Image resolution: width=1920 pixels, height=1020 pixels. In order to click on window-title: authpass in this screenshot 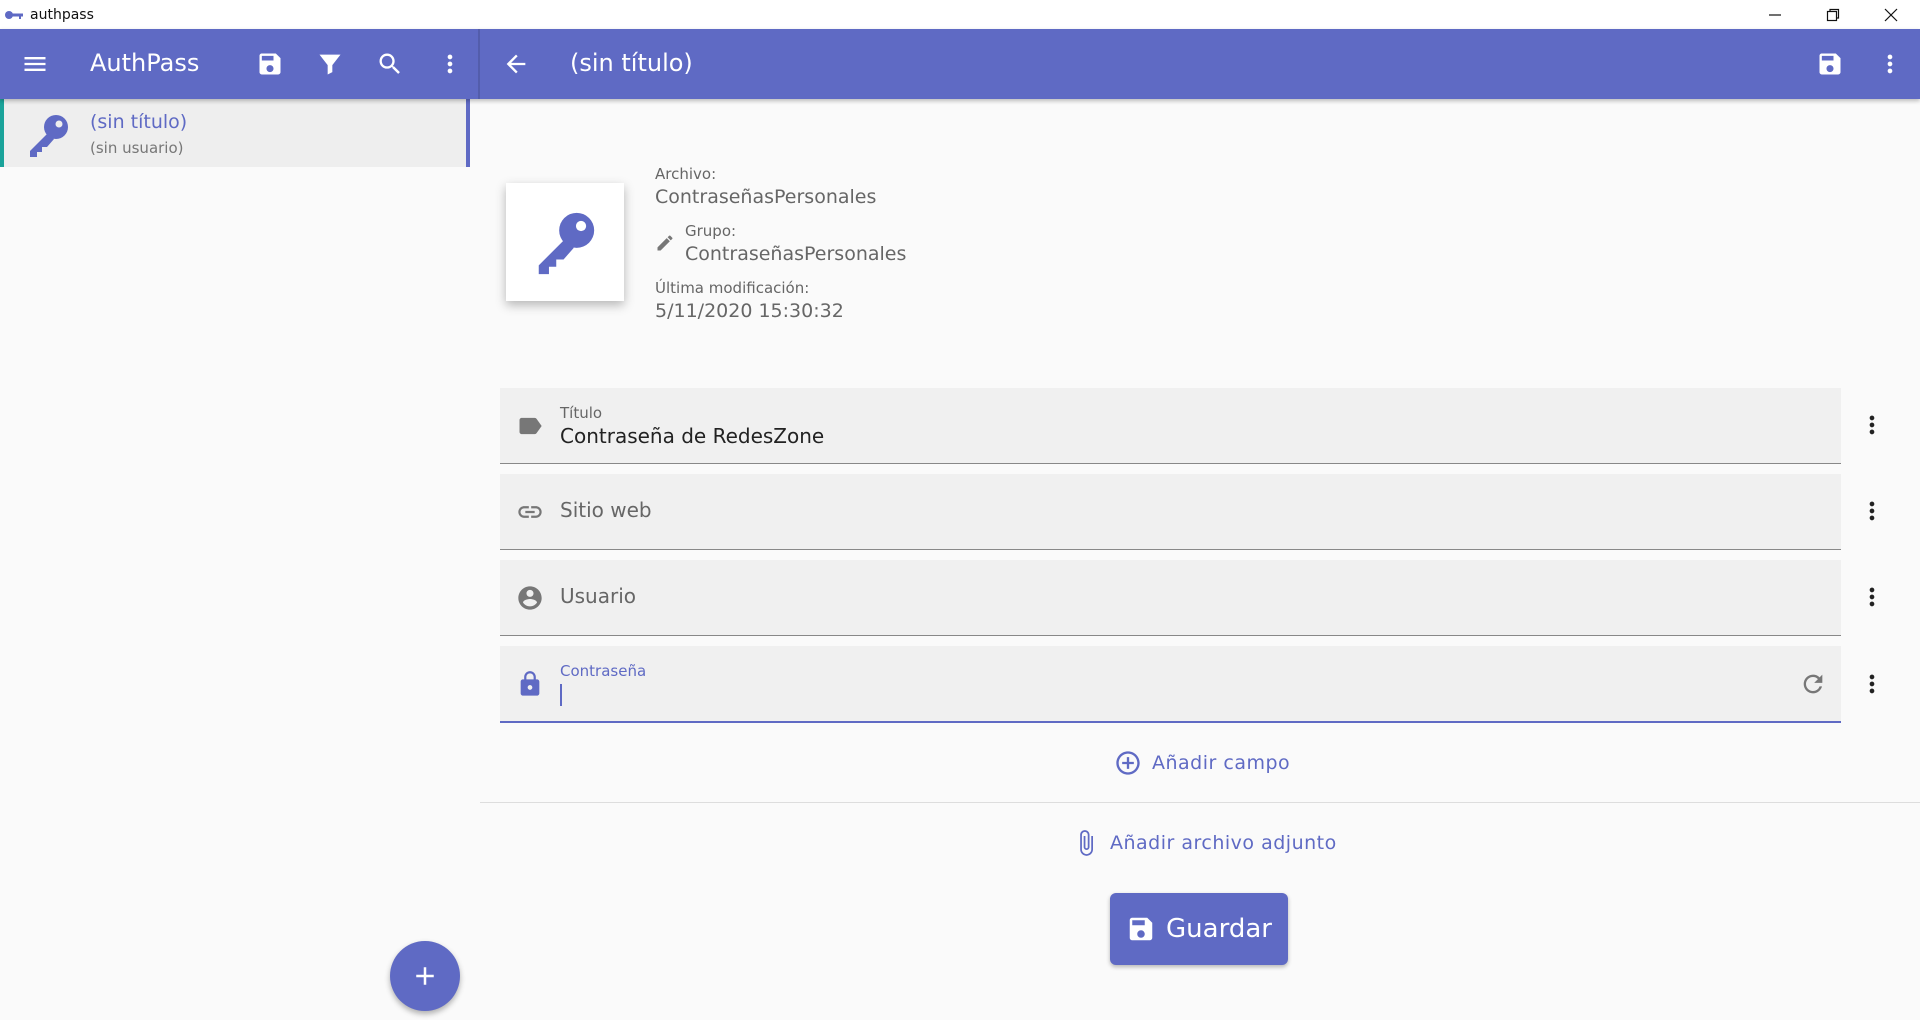, I will do `click(62, 14)`.